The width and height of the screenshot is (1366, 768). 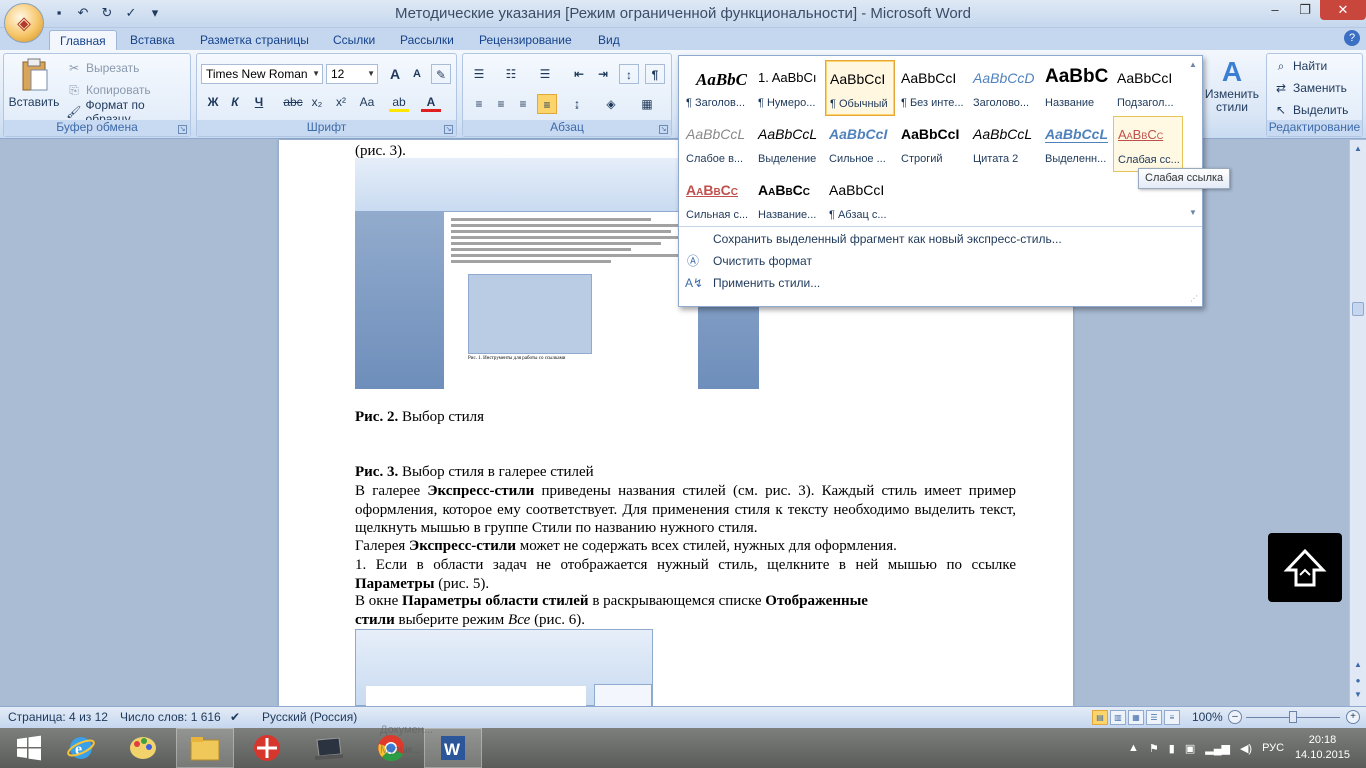 What do you see at coordinates (235, 717) in the screenshot?
I see `spellcheck-icon: ✔` at bounding box center [235, 717].